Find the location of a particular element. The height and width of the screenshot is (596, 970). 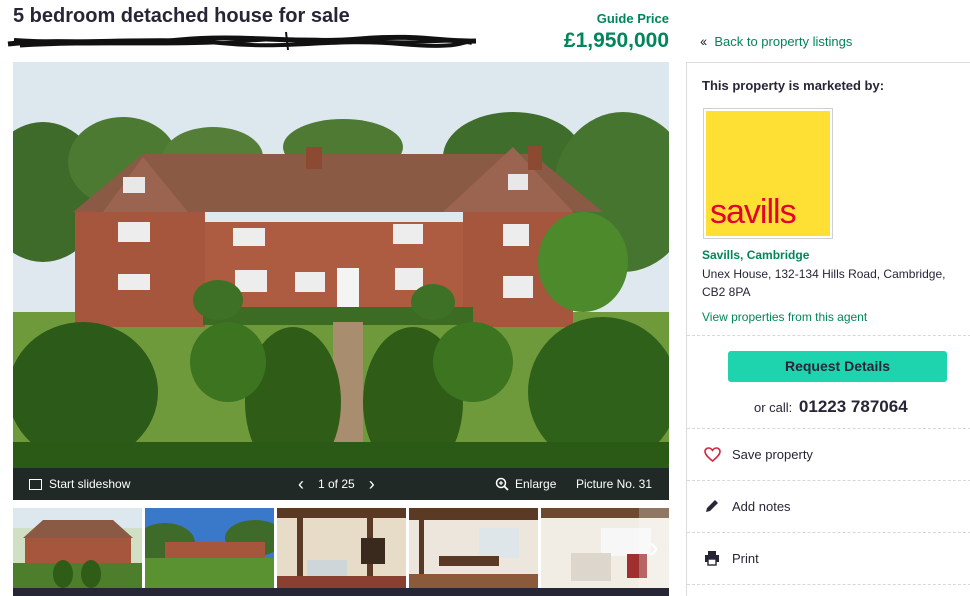

thumbnail-garden-view is located at coordinates (209, 548).